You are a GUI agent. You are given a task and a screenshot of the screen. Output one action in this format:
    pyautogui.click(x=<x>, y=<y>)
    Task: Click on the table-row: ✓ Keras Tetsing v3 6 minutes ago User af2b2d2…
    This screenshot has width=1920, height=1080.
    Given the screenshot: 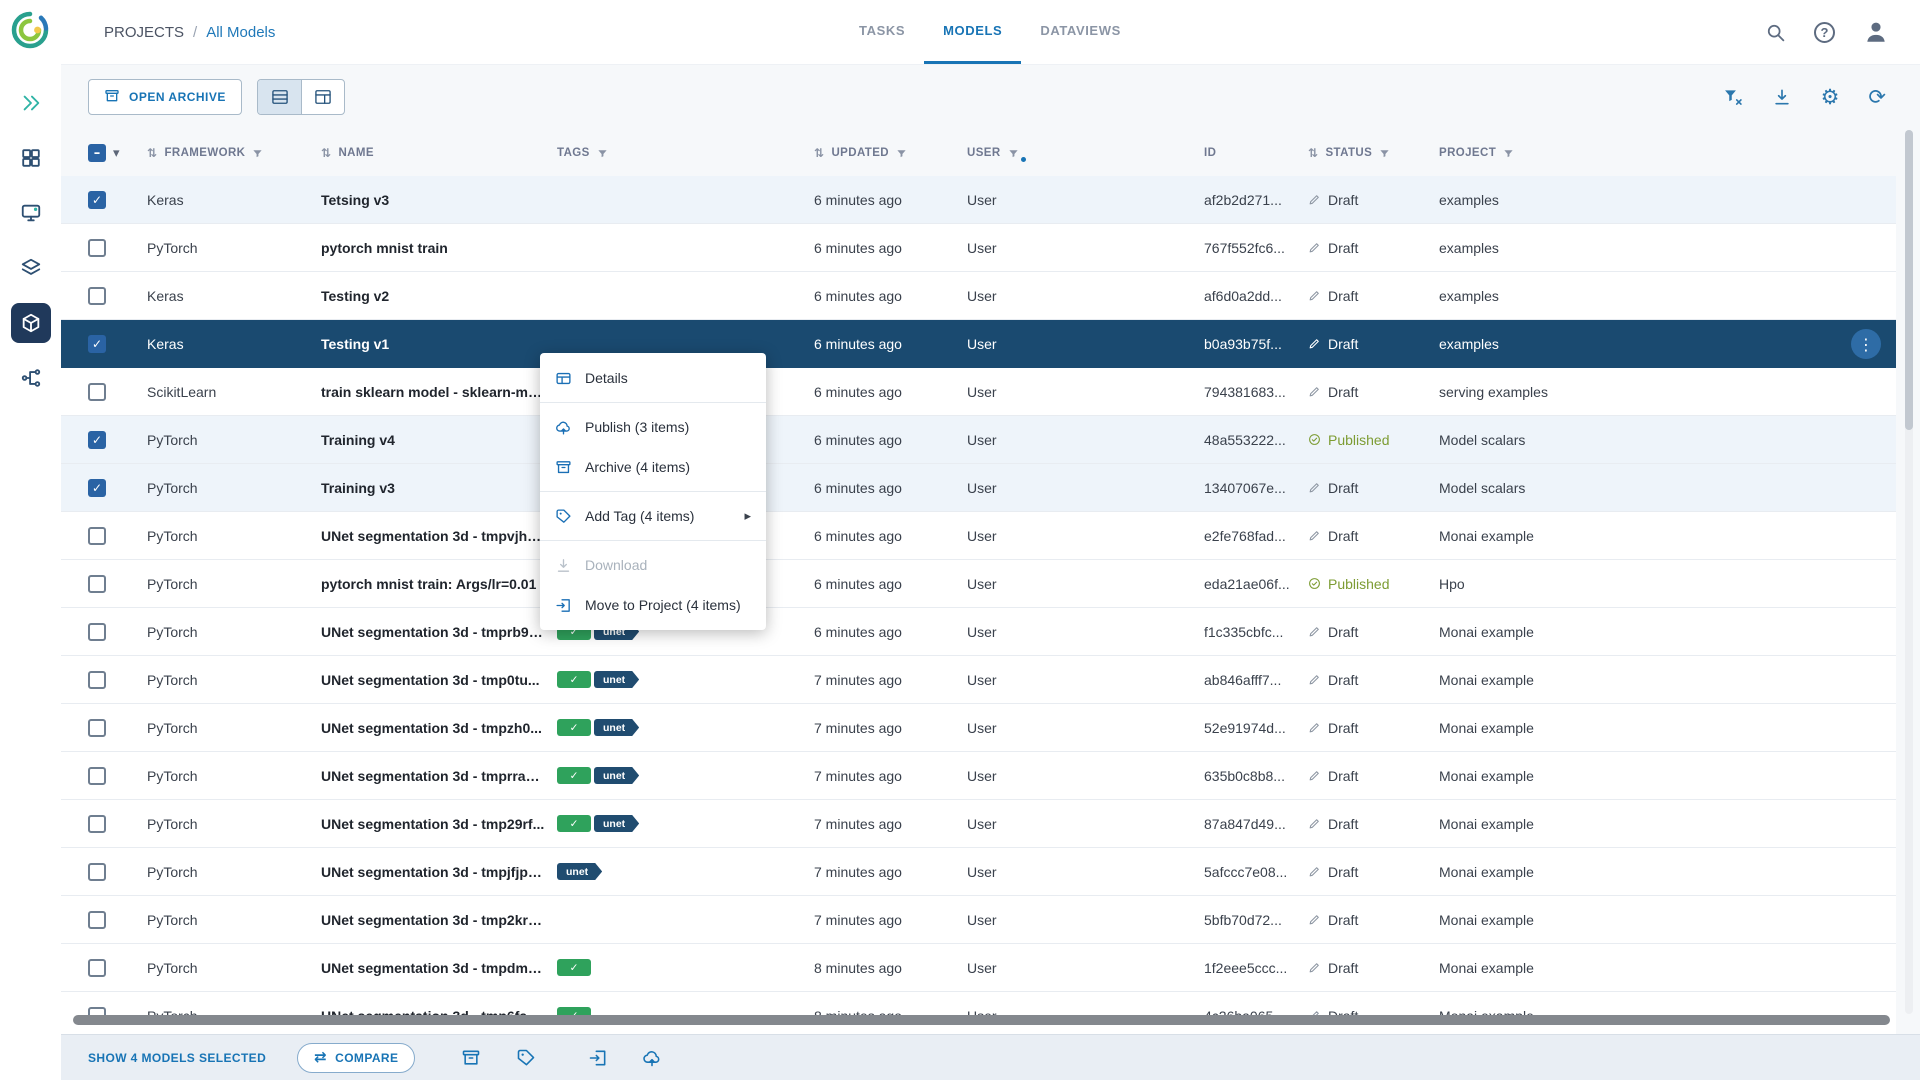 What is the action you would take?
    pyautogui.click(x=978, y=200)
    